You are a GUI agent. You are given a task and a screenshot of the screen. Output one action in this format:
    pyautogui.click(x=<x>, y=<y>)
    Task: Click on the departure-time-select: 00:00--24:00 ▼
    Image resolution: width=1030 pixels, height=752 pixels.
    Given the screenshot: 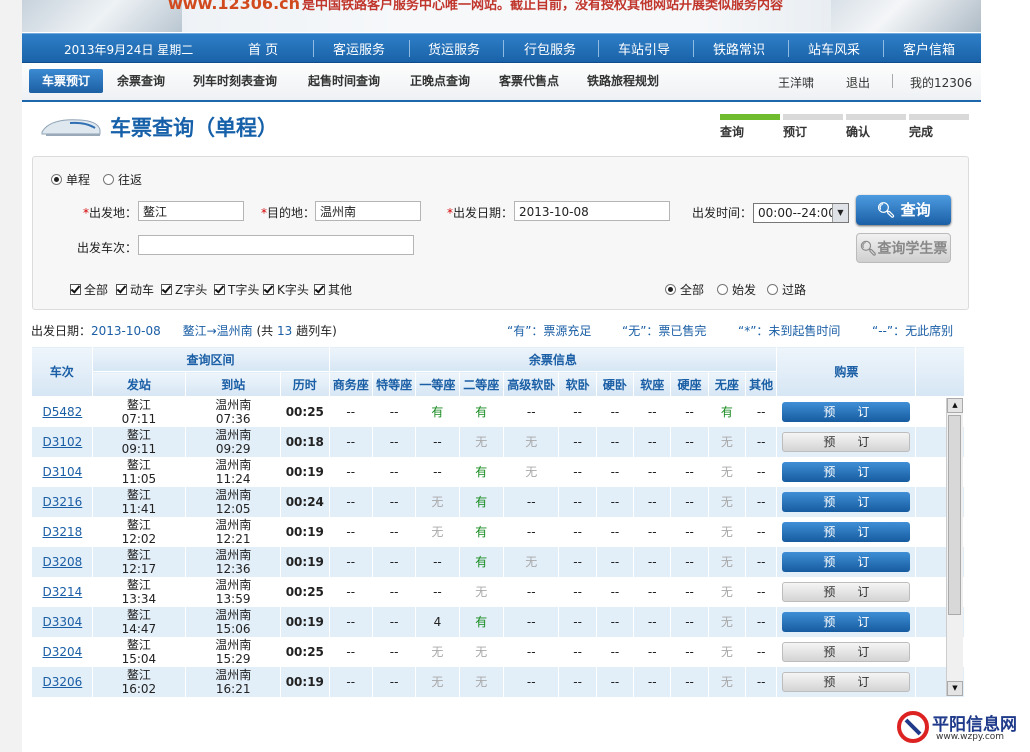 What is the action you would take?
    pyautogui.click(x=801, y=213)
    